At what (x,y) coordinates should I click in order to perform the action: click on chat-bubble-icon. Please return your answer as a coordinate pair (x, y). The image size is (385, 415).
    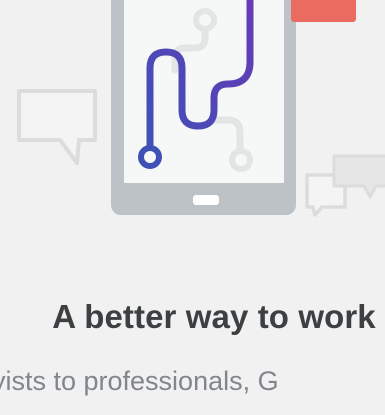
    Looking at the image, I should click on (57, 127).